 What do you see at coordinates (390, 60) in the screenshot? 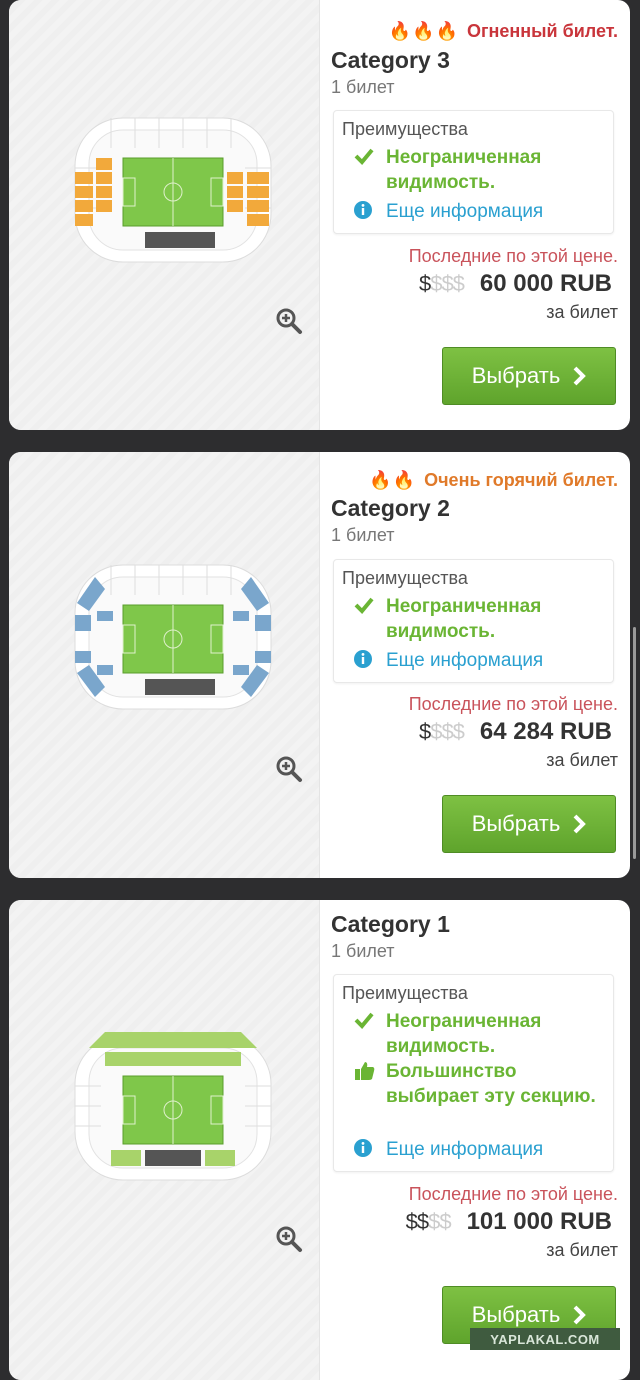
I see `category-title: Category 3` at bounding box center [390, 60].